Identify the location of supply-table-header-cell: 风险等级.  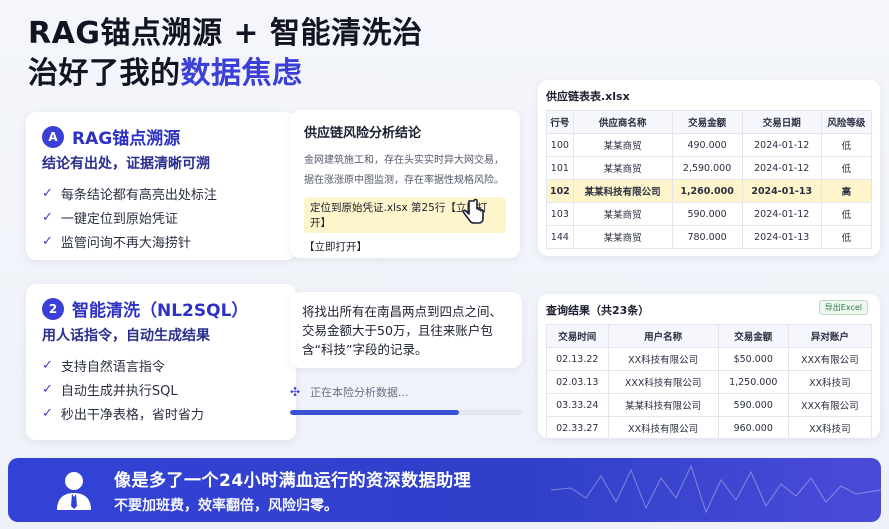
(846, 122).